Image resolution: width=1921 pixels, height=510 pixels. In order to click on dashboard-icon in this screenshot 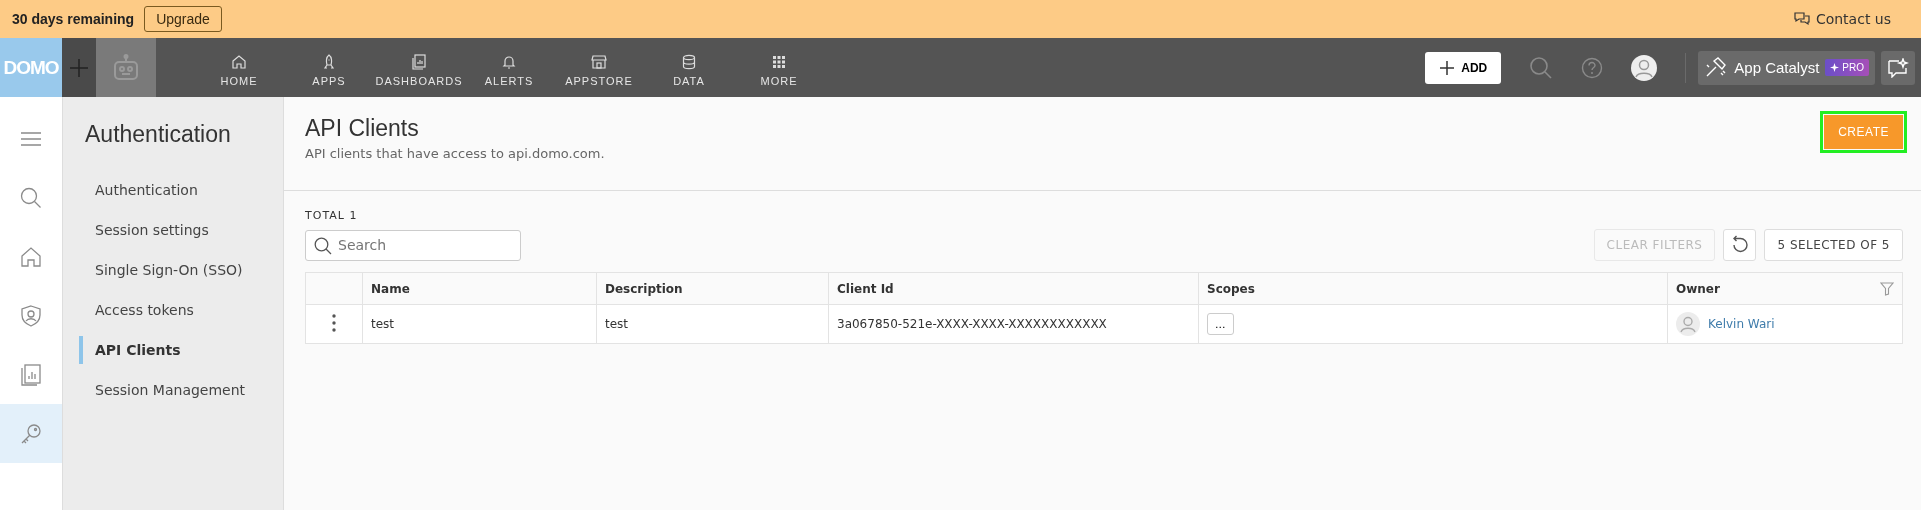, I will do `click(419, 62)`.